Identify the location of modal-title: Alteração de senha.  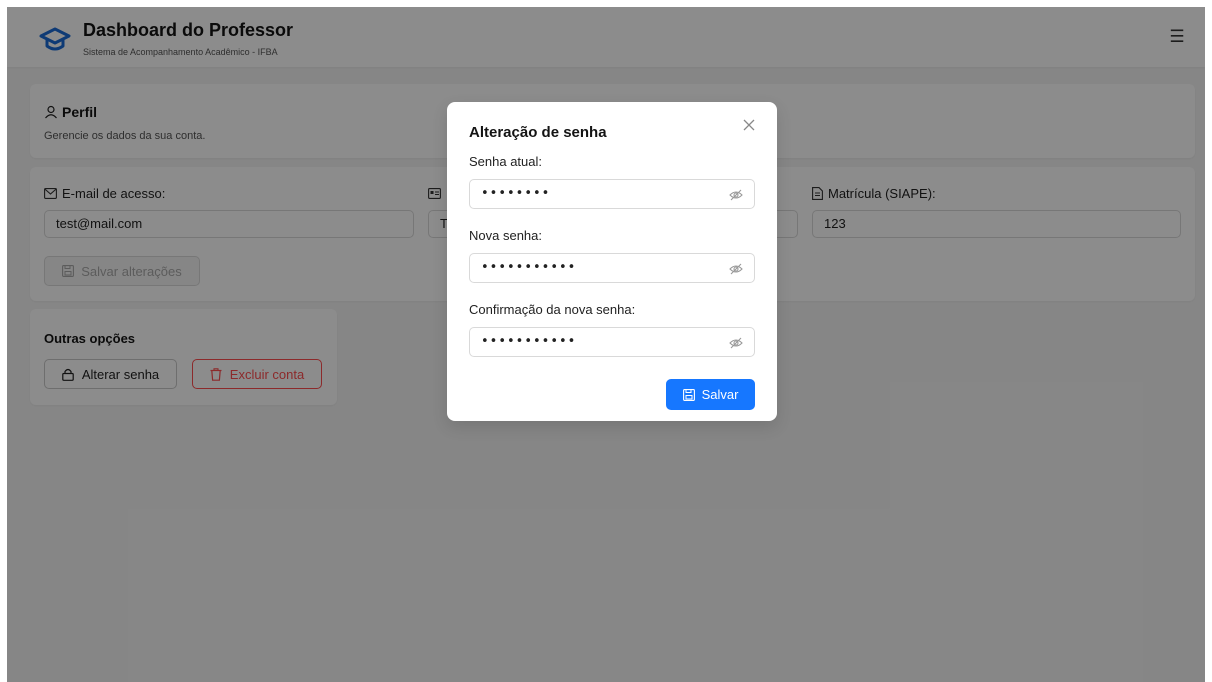
(538, 132).